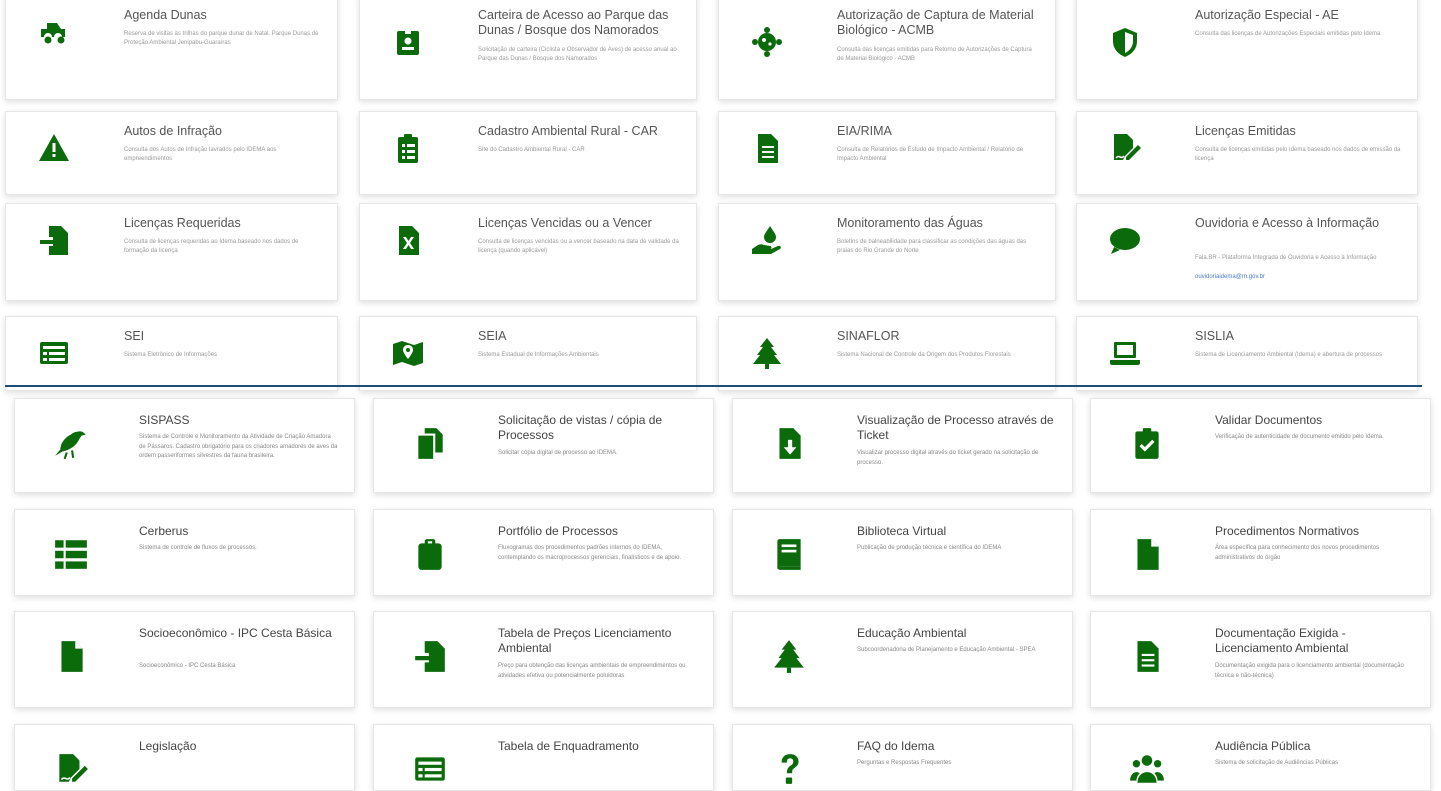 Image resolution: width=1441 pixels, height=791 pixels. I want to click on card-title: SEI, so click(222, 336).